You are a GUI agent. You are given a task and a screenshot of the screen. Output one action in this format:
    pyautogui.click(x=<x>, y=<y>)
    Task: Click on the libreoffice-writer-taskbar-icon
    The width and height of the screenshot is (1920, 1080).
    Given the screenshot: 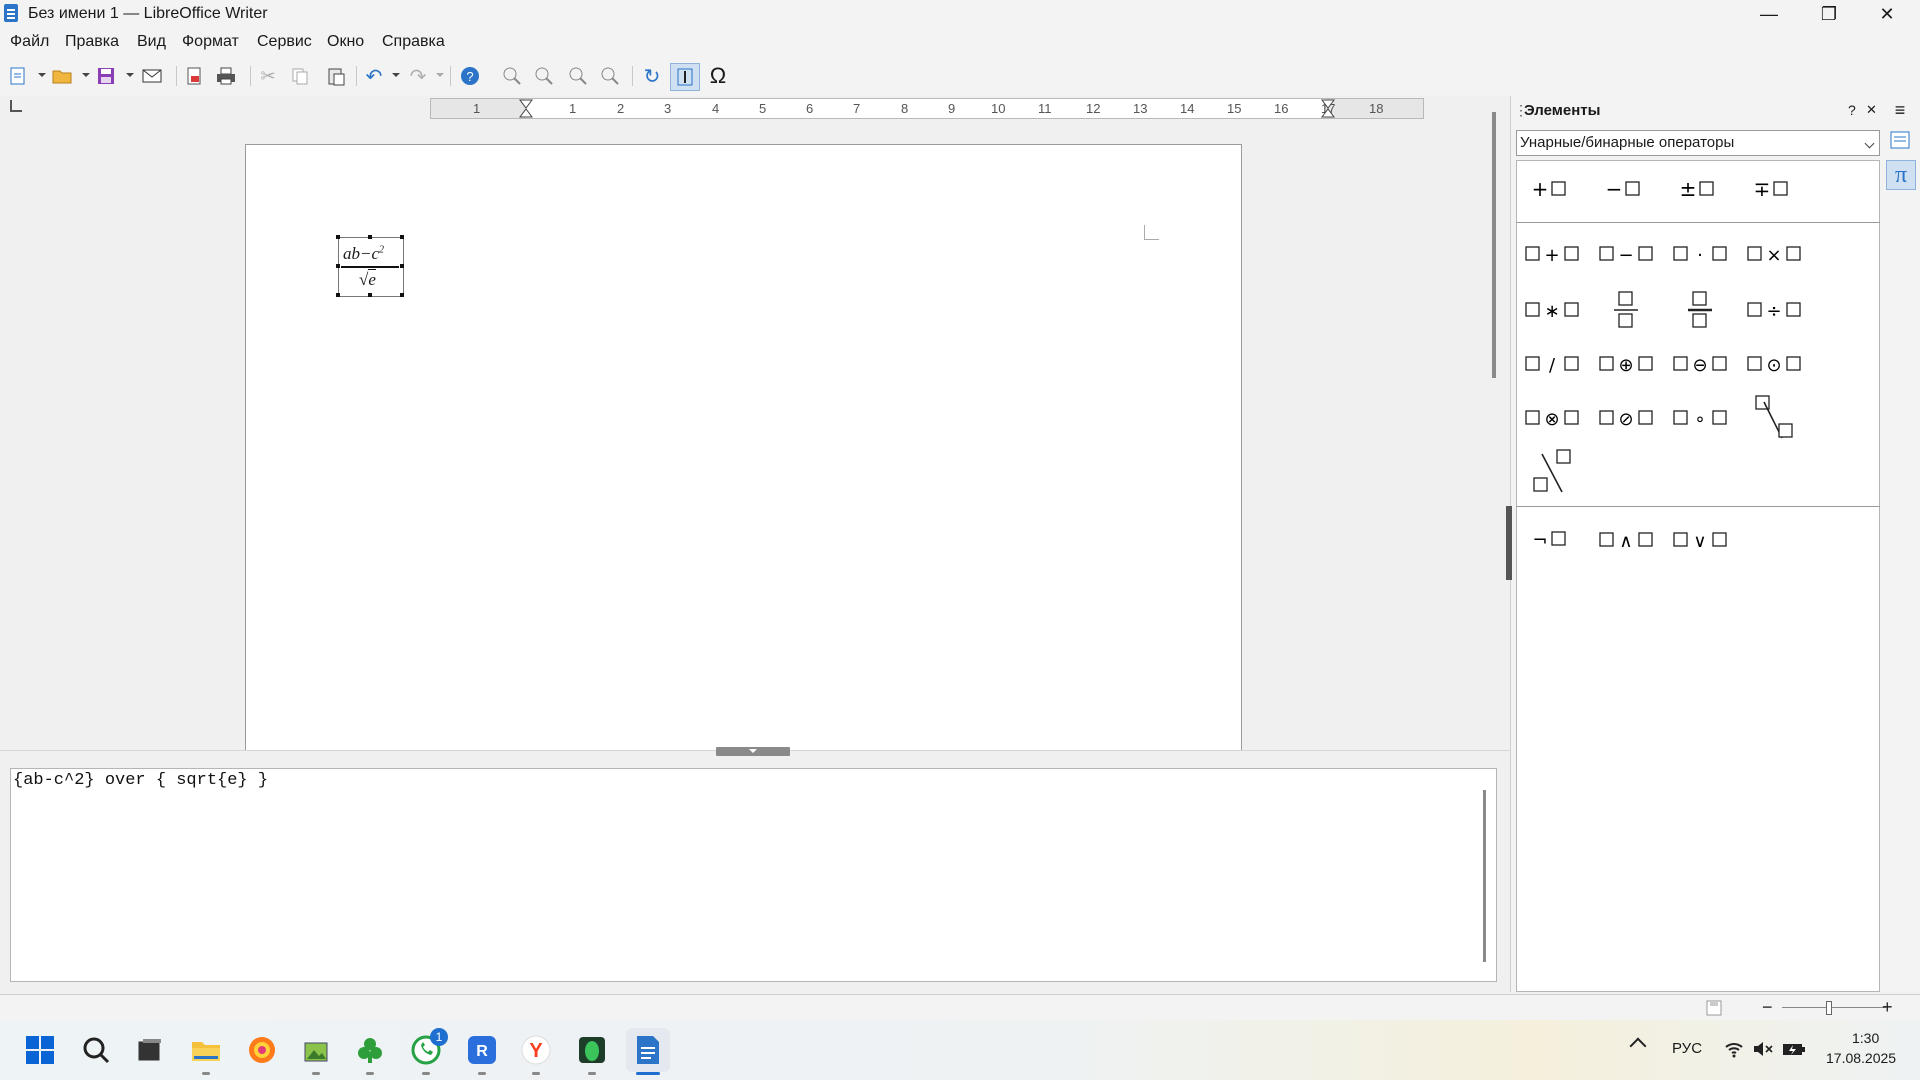 What is the action you would take?
    pyautogui.click(x=648, y=1050)
    